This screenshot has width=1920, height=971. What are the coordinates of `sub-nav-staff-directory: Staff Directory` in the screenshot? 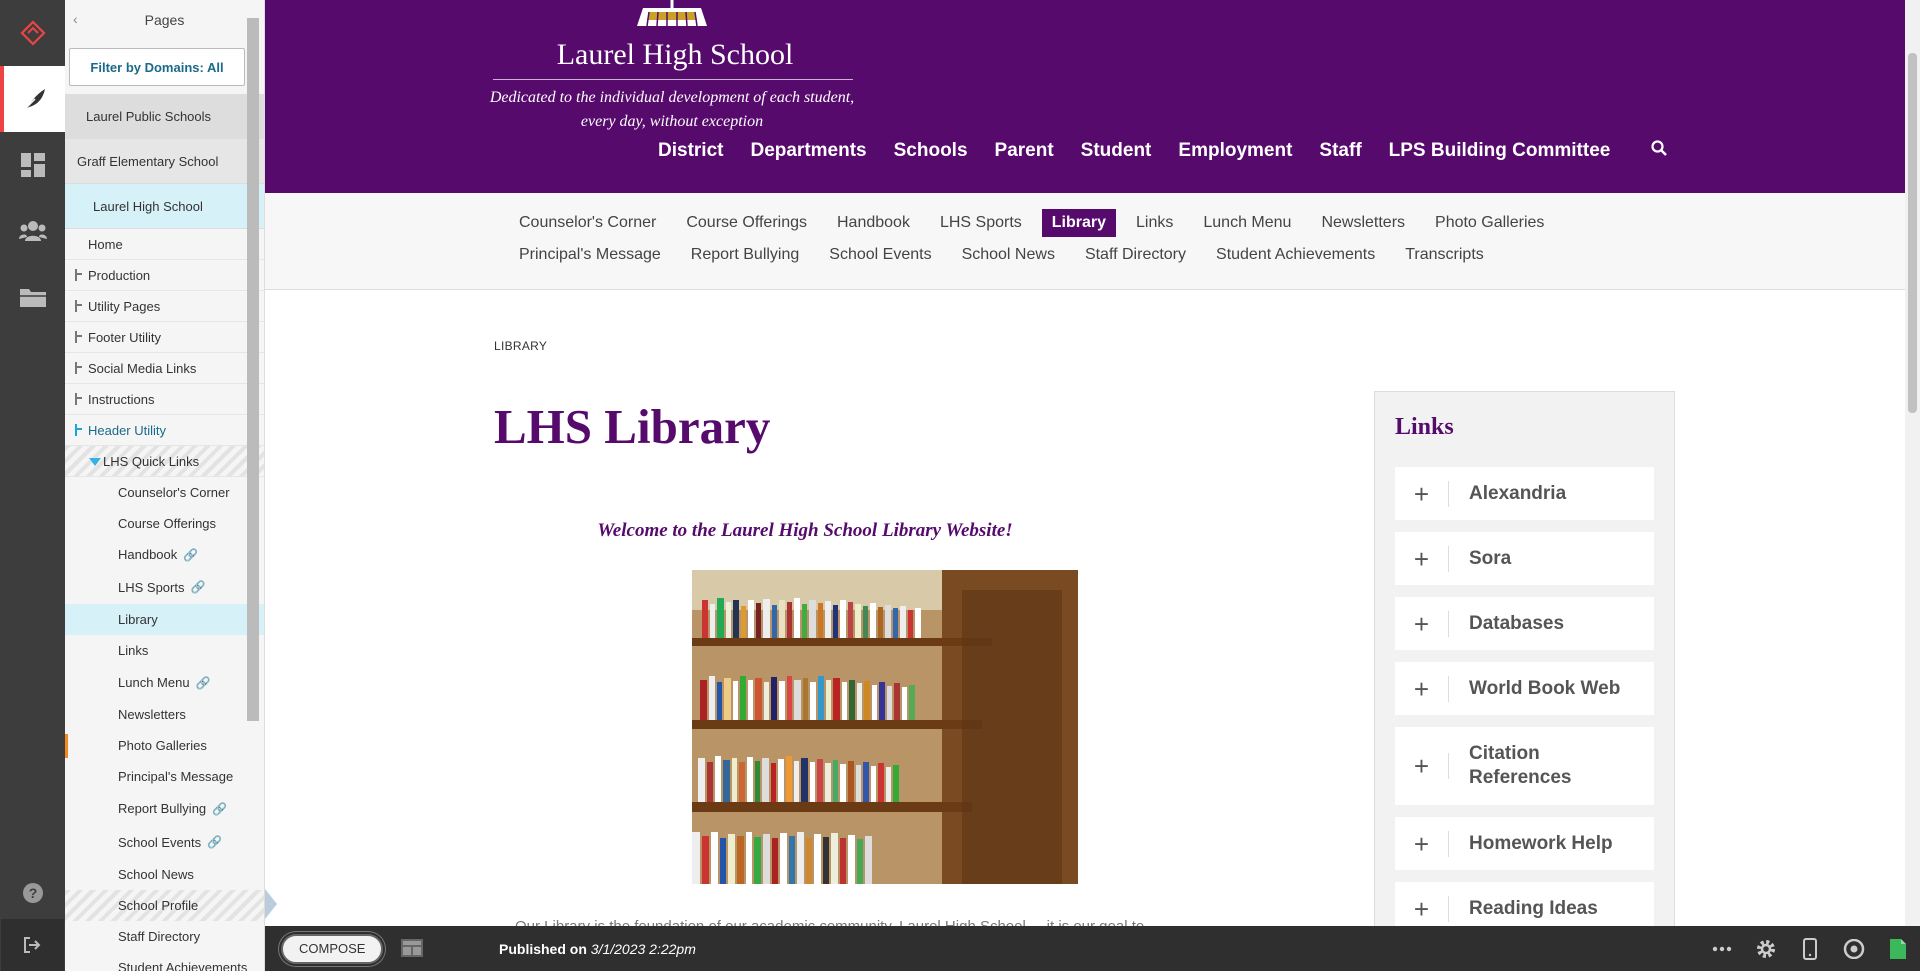 It's located at (1135, 255).